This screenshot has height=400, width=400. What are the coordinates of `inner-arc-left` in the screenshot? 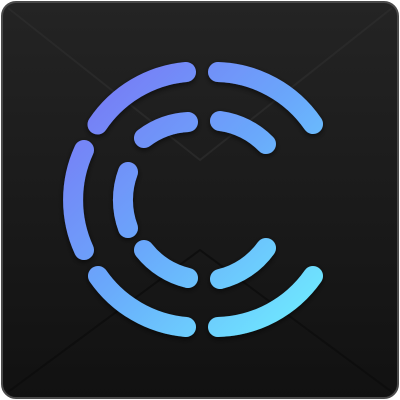 It's located at (125, 200).